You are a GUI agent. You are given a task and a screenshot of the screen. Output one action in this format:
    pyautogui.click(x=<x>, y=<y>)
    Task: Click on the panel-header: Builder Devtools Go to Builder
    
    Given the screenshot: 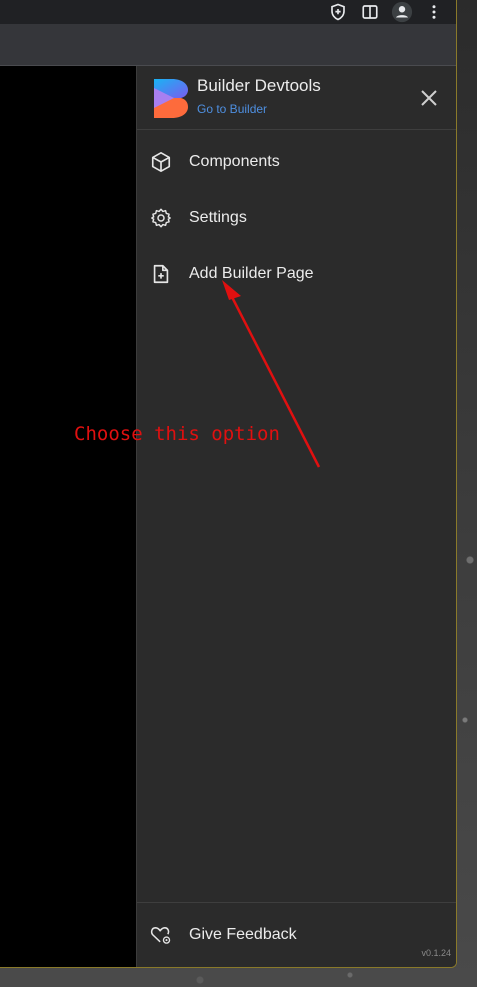 What is the action you would take?
    pyautogui.click(x=296, y=98)
    